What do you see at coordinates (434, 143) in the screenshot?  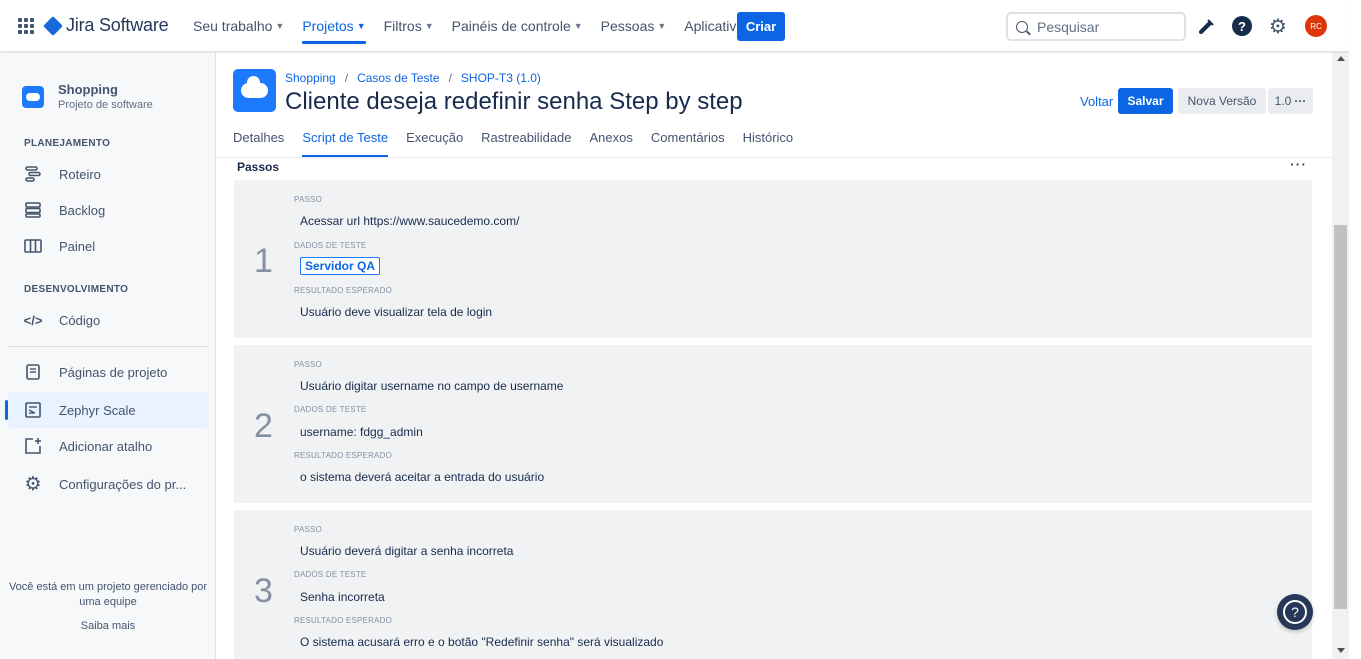 I see `tab-execucao: Execução` at bounding box center [434, 143].